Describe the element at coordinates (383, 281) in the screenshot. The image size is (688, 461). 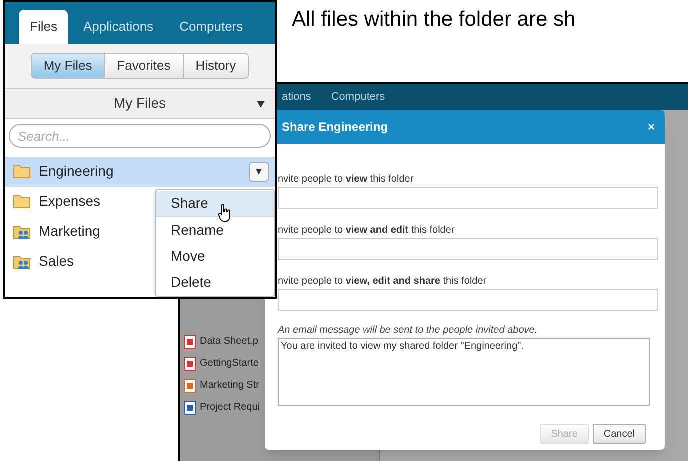
I see `field-label: nvite people to view, edit and share this folder` at that location.